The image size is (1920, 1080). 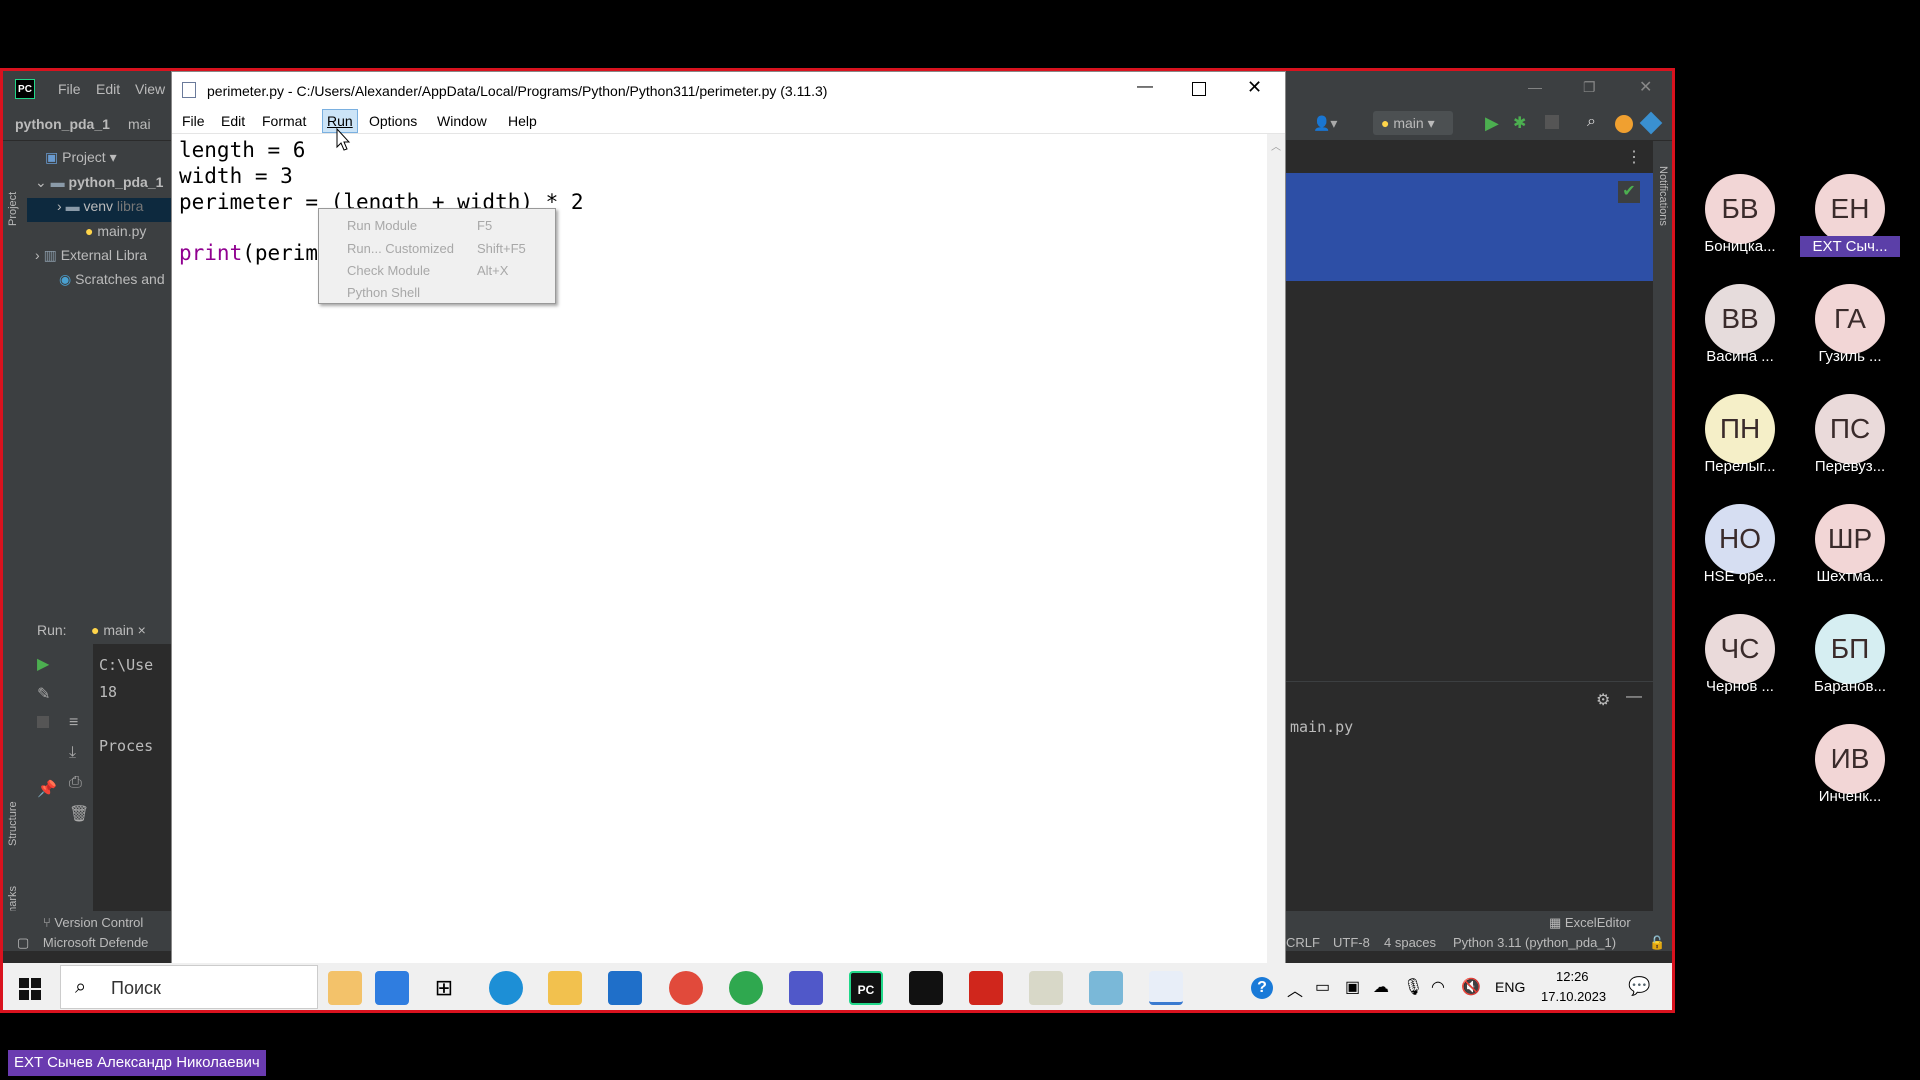 I want to click on idle-menu-file: File, so click(x=193, y=121).